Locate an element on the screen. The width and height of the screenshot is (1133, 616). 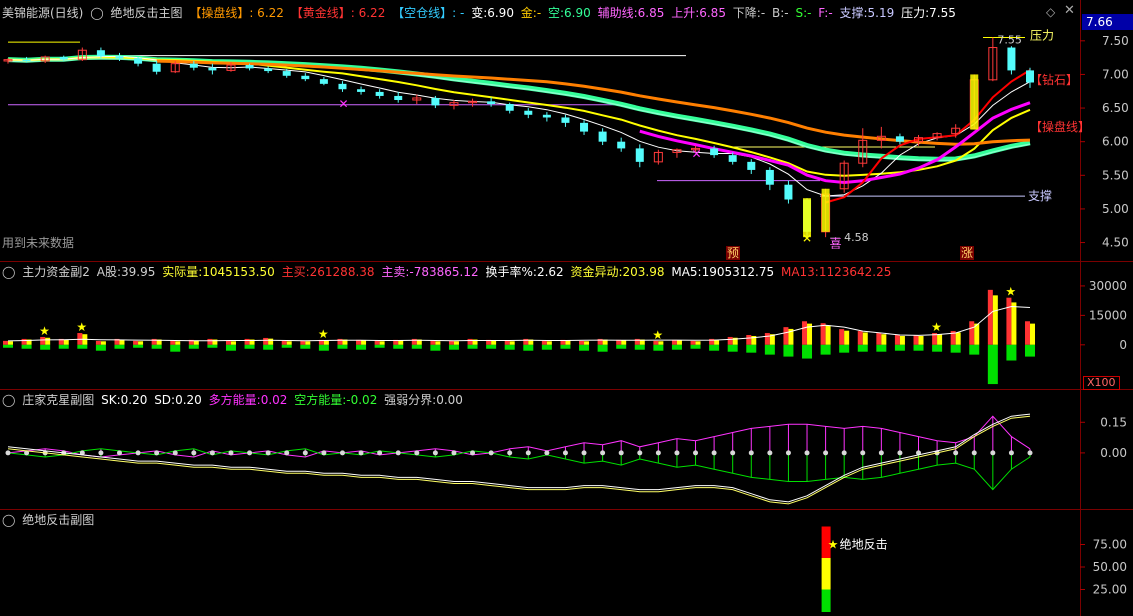
jd-tick-label: 25.00 is located at coordinates (1110, 590).